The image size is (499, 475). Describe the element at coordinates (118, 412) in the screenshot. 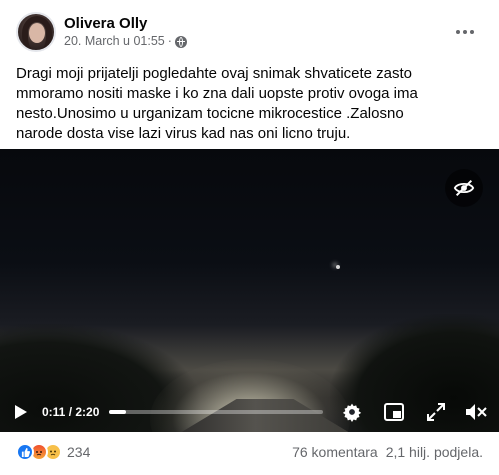

I see `video-progress-fill` at that location.